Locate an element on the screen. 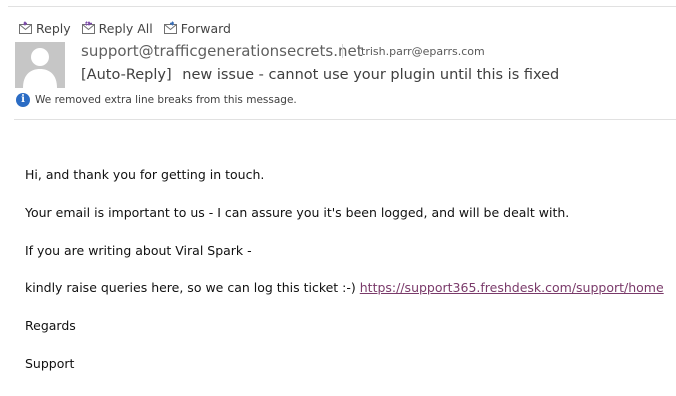 Image resolution: width=676 pixels, height=396 pixels. info-icon: i is located at coordinates (23, 100).